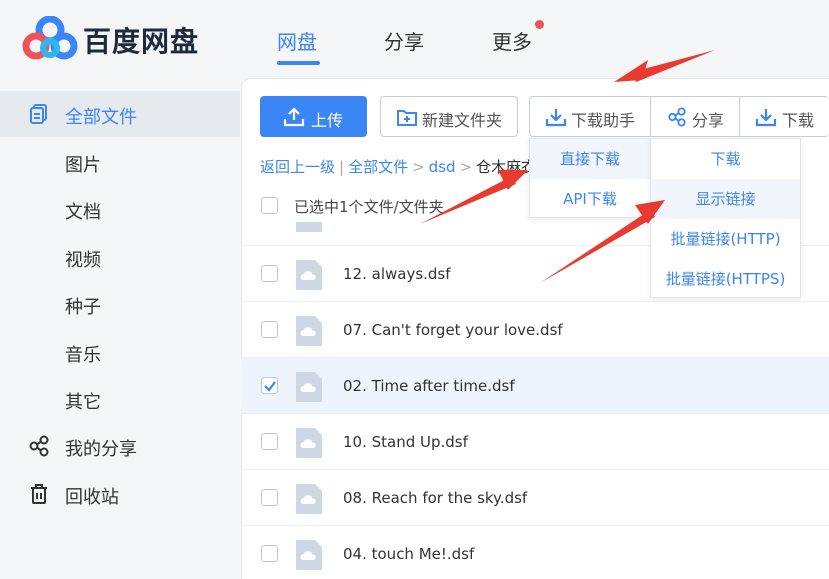  Describe the element at coordinates (141, 41) in the screenshot. I see `brand-name: 百度网盘` at that location.